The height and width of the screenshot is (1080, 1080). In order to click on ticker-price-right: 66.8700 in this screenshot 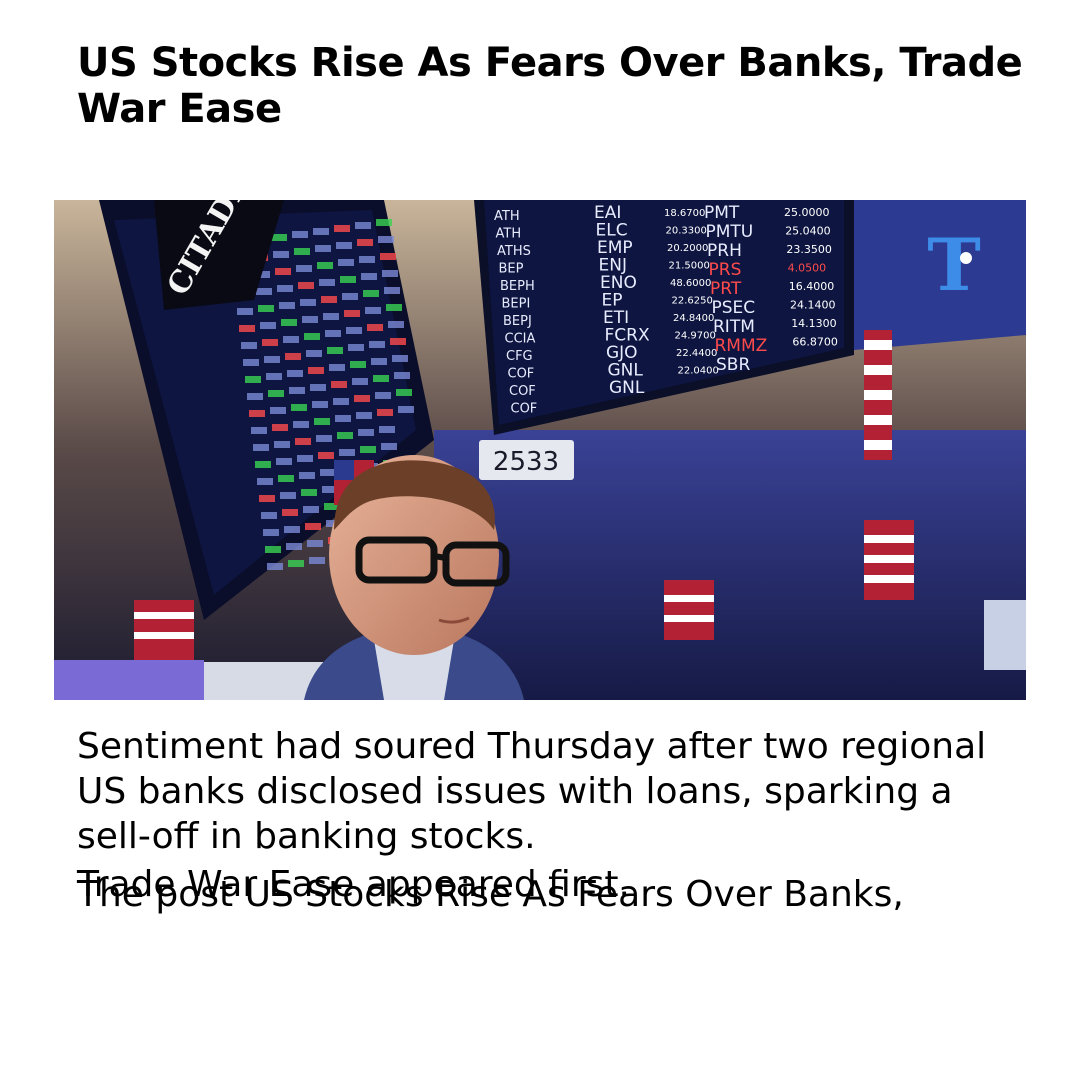, I will do `click(815, 342)`.